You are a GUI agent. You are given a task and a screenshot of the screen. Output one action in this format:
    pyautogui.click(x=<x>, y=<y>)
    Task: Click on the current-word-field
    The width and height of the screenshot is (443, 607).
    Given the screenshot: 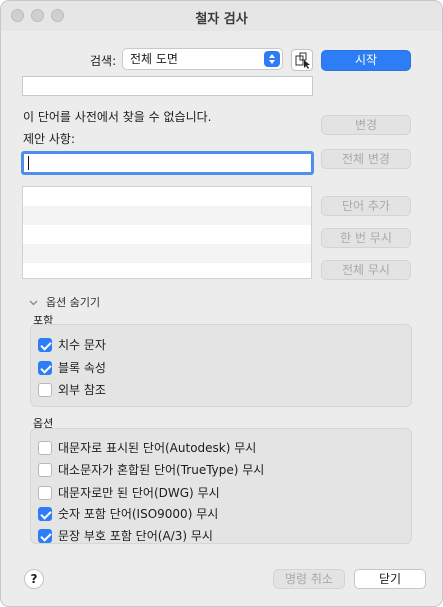 What is the action you would take?
    pyautogui.click(x=167, y=86)
    